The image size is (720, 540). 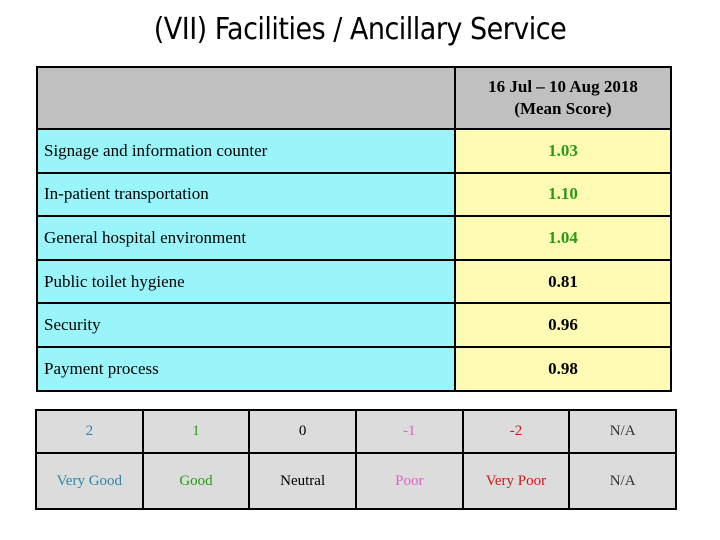 I want to click on table-row: General hospital environment 1.04, so click(x=354, y=238).